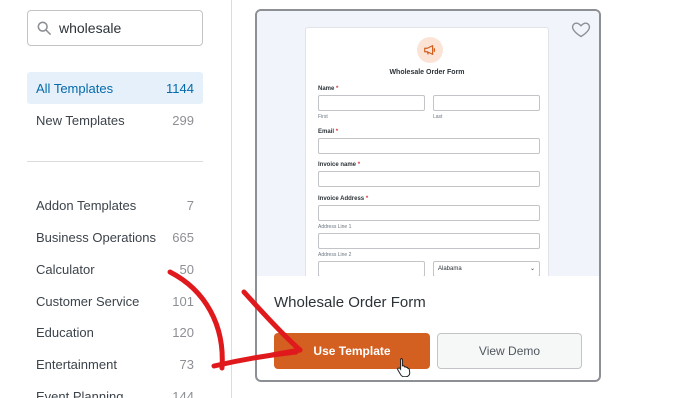 The image size is (680, 398). I want to click on category-new-templates: New Templates 299, so click(115, 120).